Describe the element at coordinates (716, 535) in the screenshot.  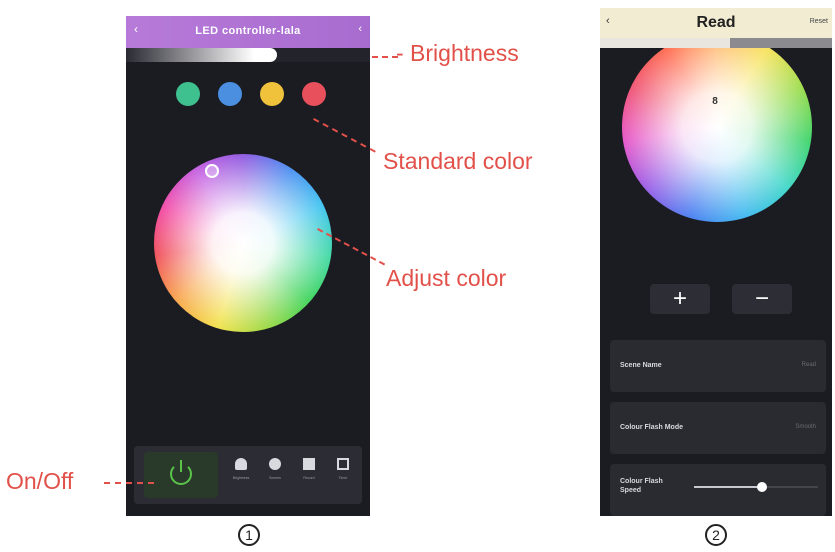
I see `figure-number-2: 2` at that location.